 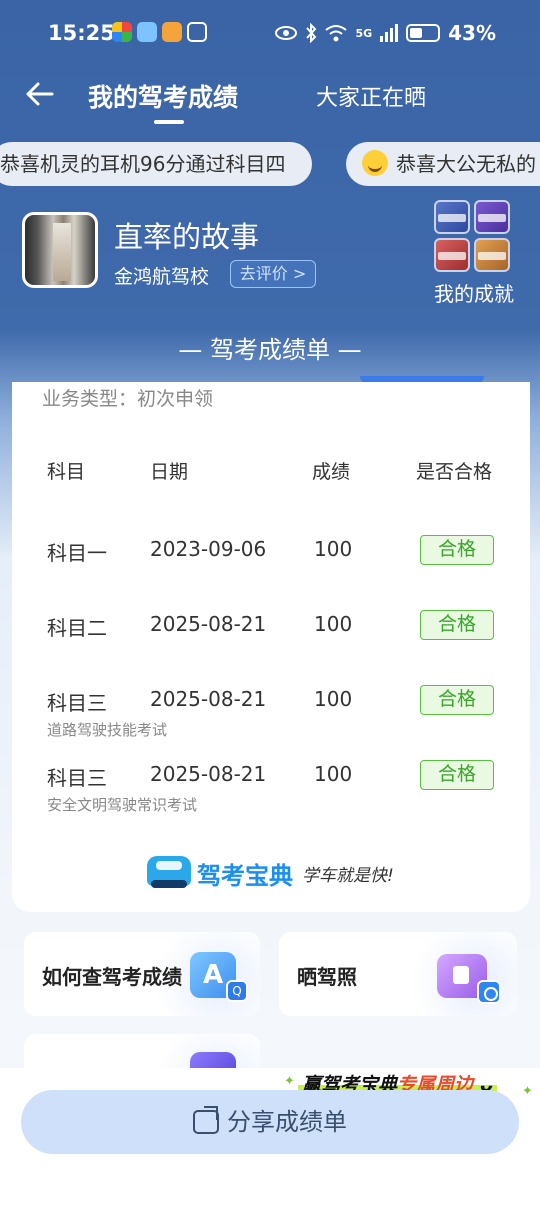 I want to click on ticker-text: 恭喜机灵的耳机96分通过科目四, so click(x=143, y=164).